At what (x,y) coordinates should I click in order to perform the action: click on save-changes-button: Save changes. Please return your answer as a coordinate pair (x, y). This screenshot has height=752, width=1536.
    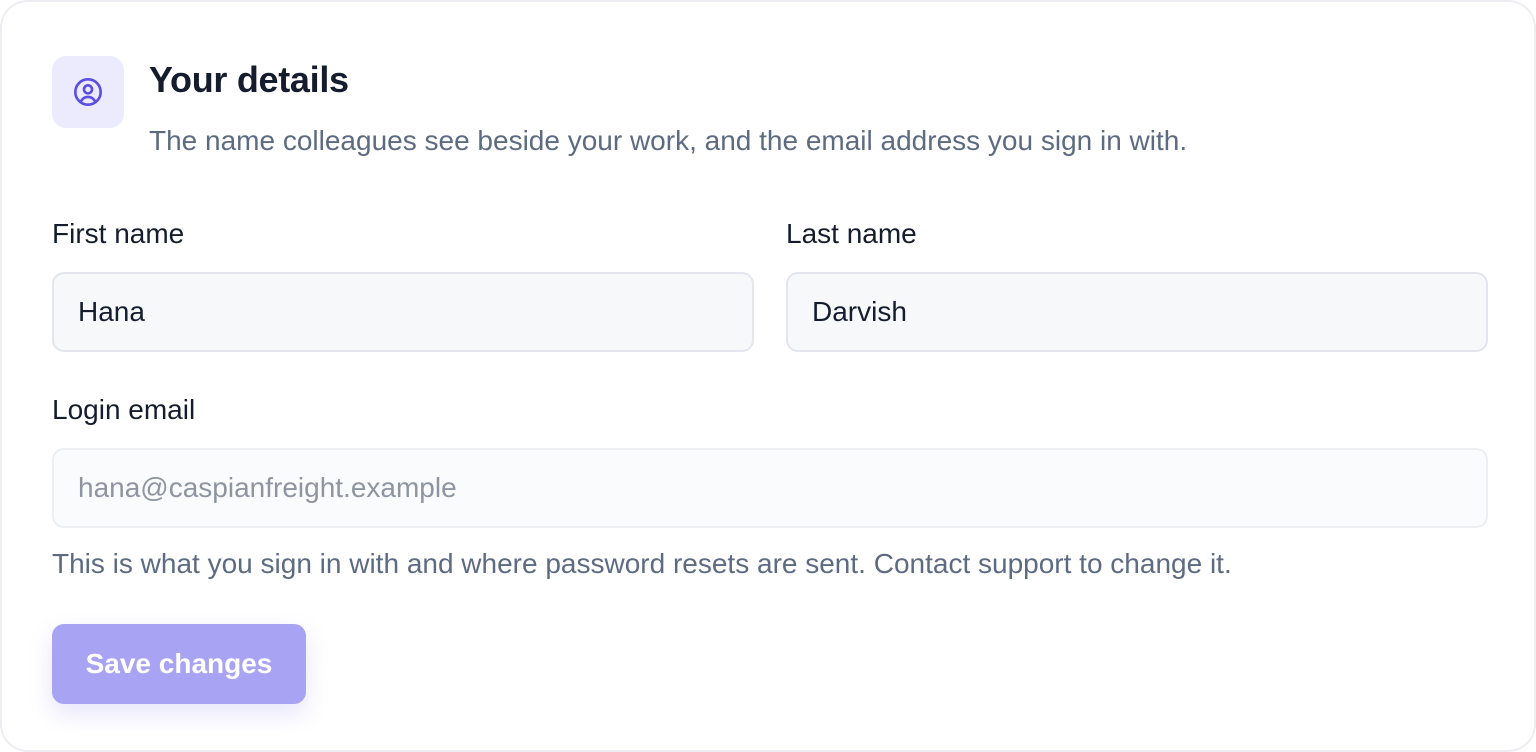
    Looking at the image, I should click on (179, 664).